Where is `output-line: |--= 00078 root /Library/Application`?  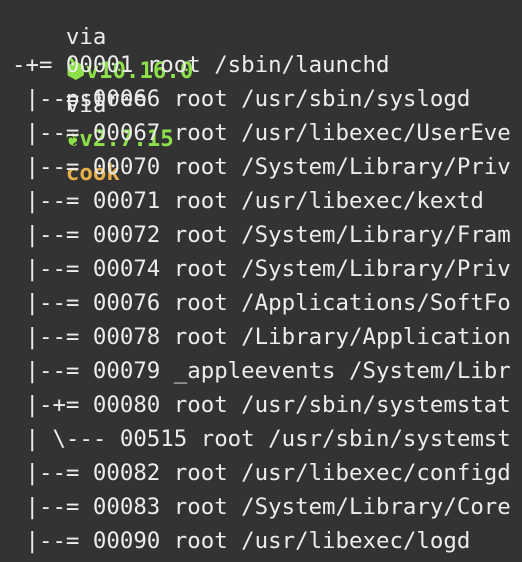 output-line: |--= 00078 root /Library/Application is located at coordinates (261, 337).